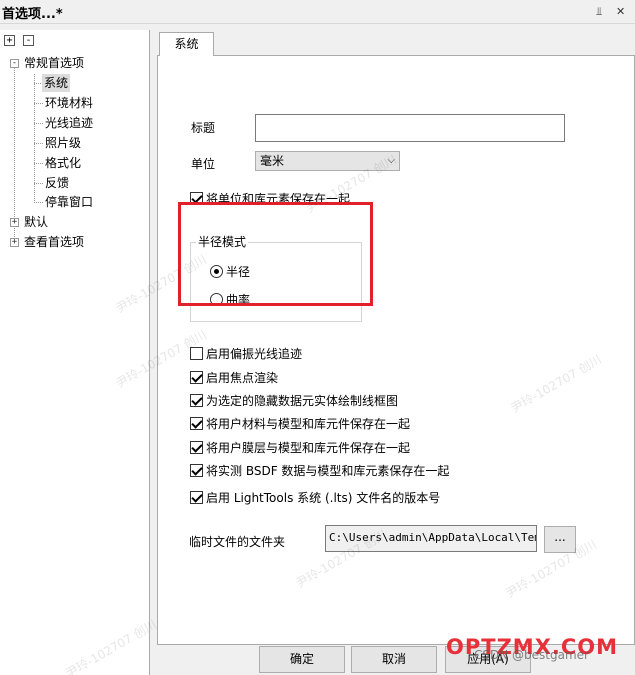 The image size is (635, 675). I want to click on bsdf-data-checkbox: 将实测 BSDF 数据与模型和库元素保存在一起, so click(319, 471).